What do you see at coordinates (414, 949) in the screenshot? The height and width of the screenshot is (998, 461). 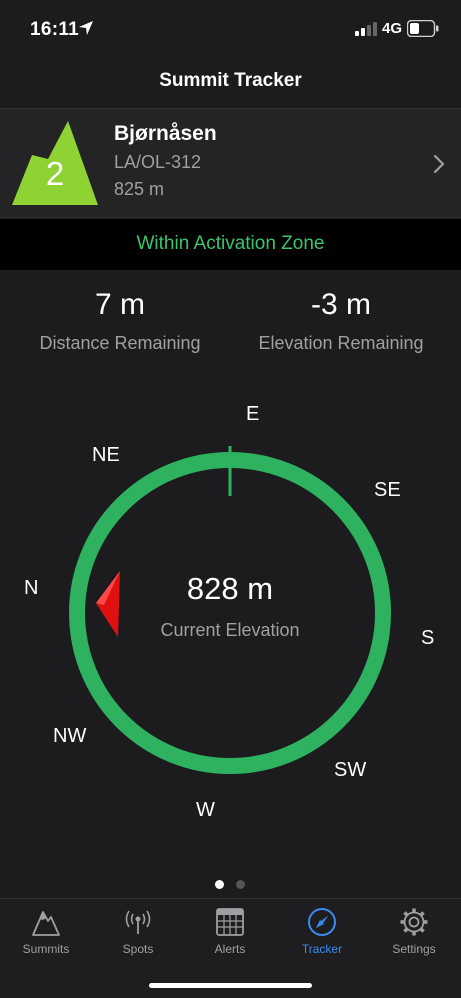 I see `tab-label: Settings` at bounding box center [414, 949].